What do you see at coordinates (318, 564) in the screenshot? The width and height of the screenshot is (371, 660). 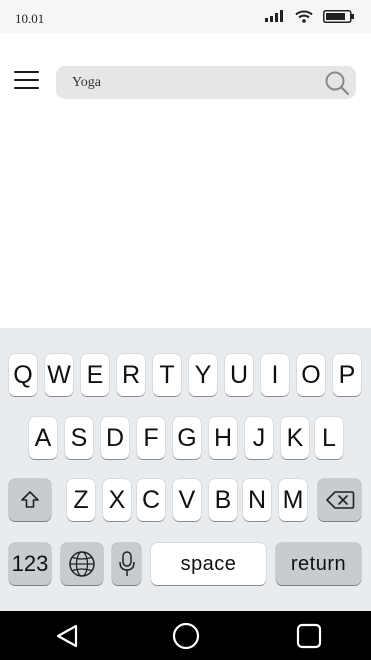 I see `return-key: return` at bounding box center [318, 564].